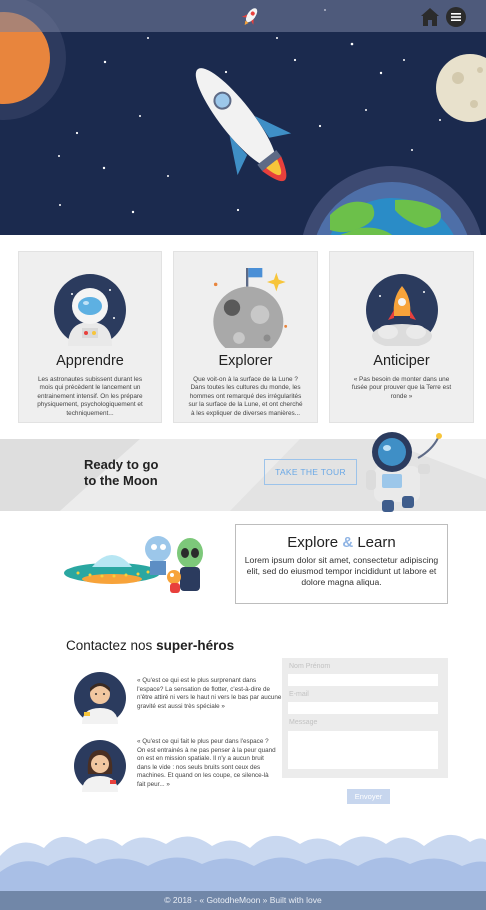 Image resolution: width=486 pixels, height=910 pixels. Describe the element at coordinates (133, 564) in the screenshot. I see `alien-ufo-illustration` at that location.